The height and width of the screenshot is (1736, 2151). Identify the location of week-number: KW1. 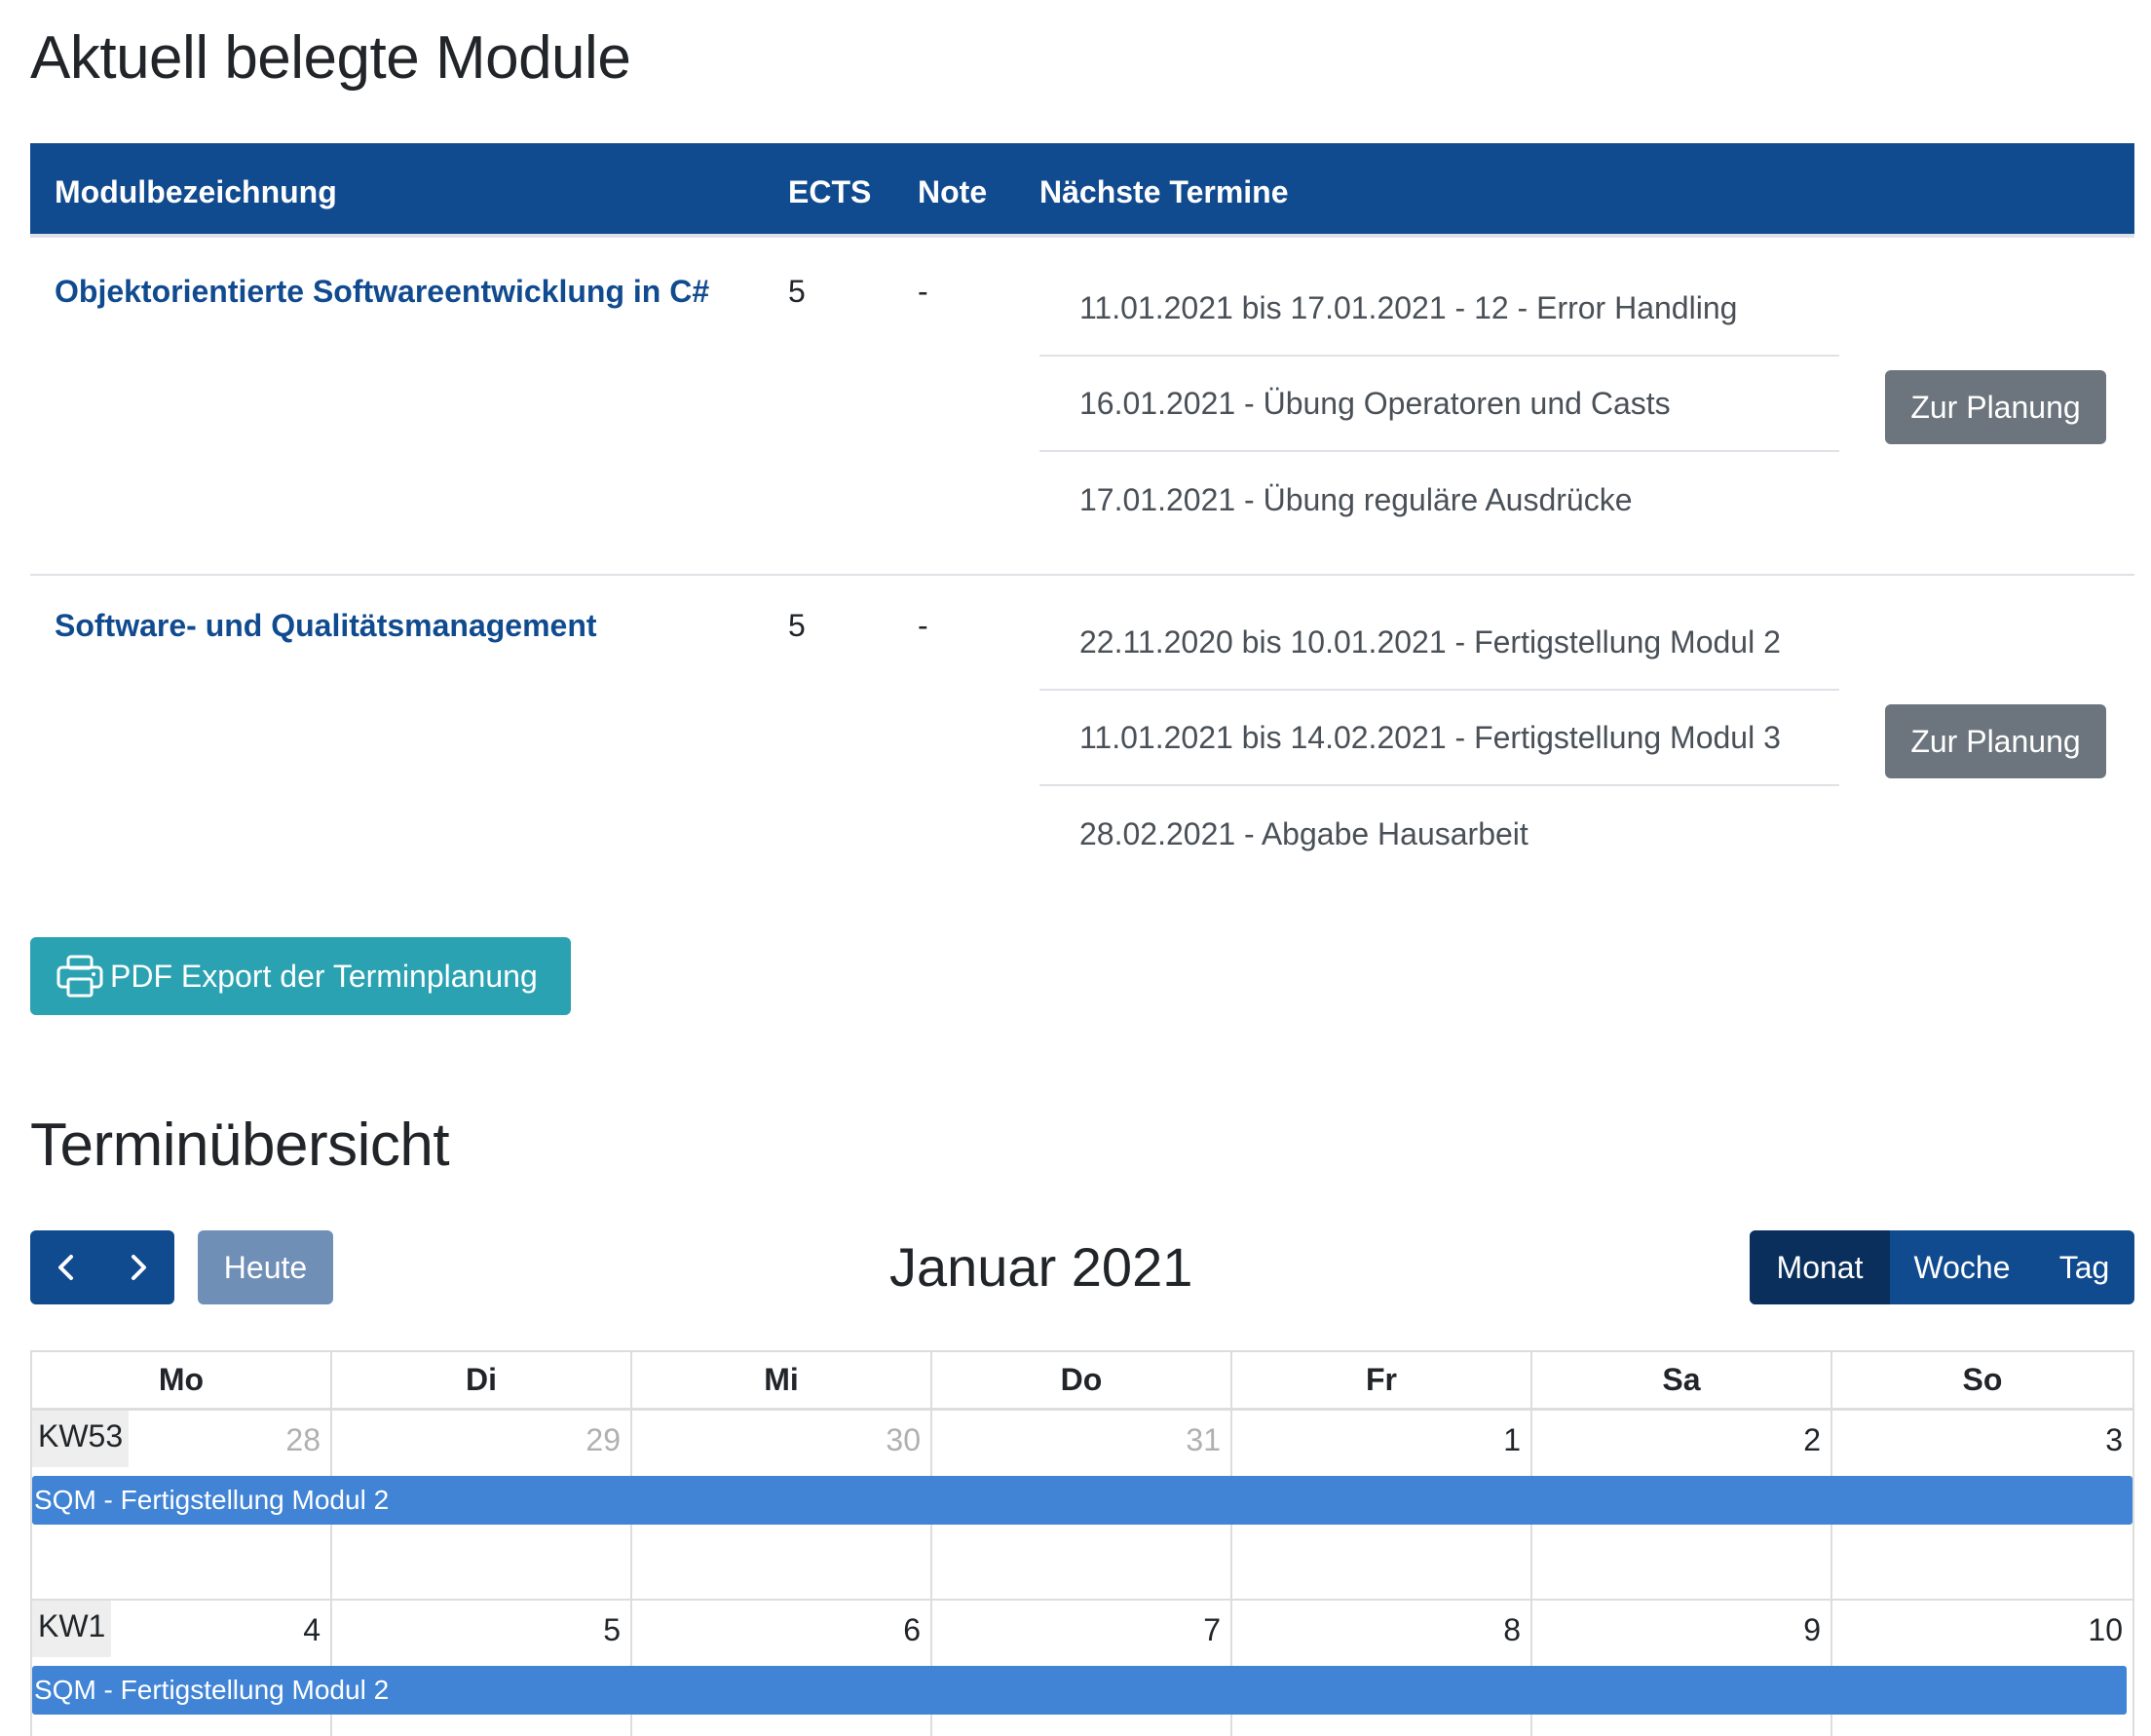
(72, 1629).